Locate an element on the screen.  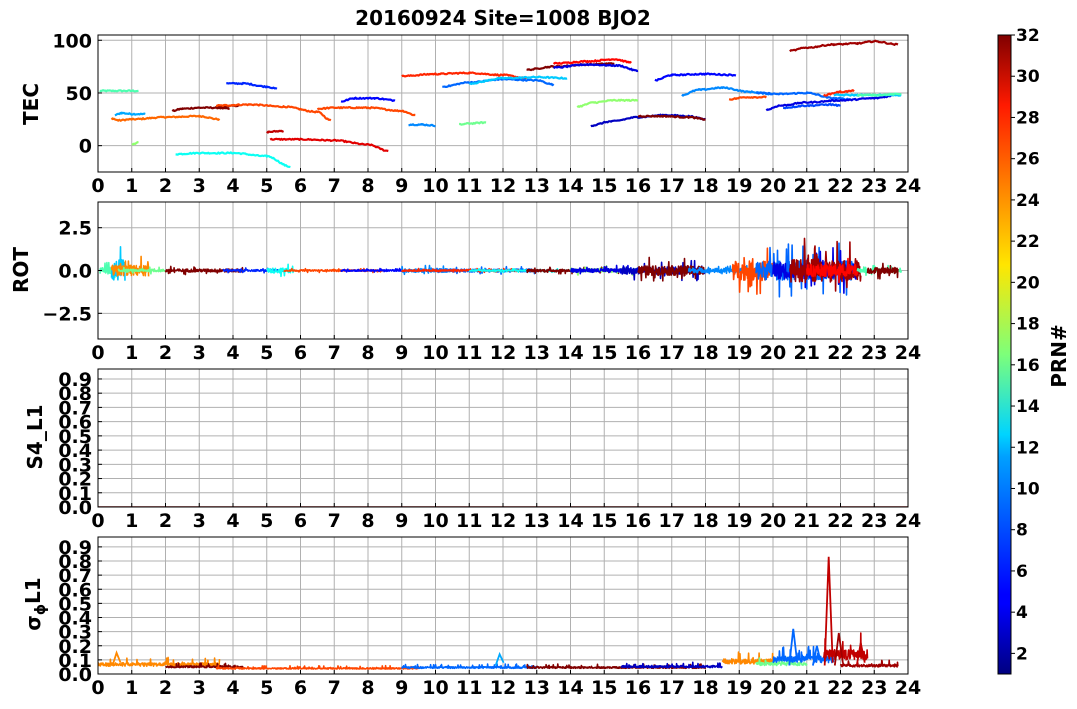
x-tick-label: 19 is located at coordinates (739, 353).